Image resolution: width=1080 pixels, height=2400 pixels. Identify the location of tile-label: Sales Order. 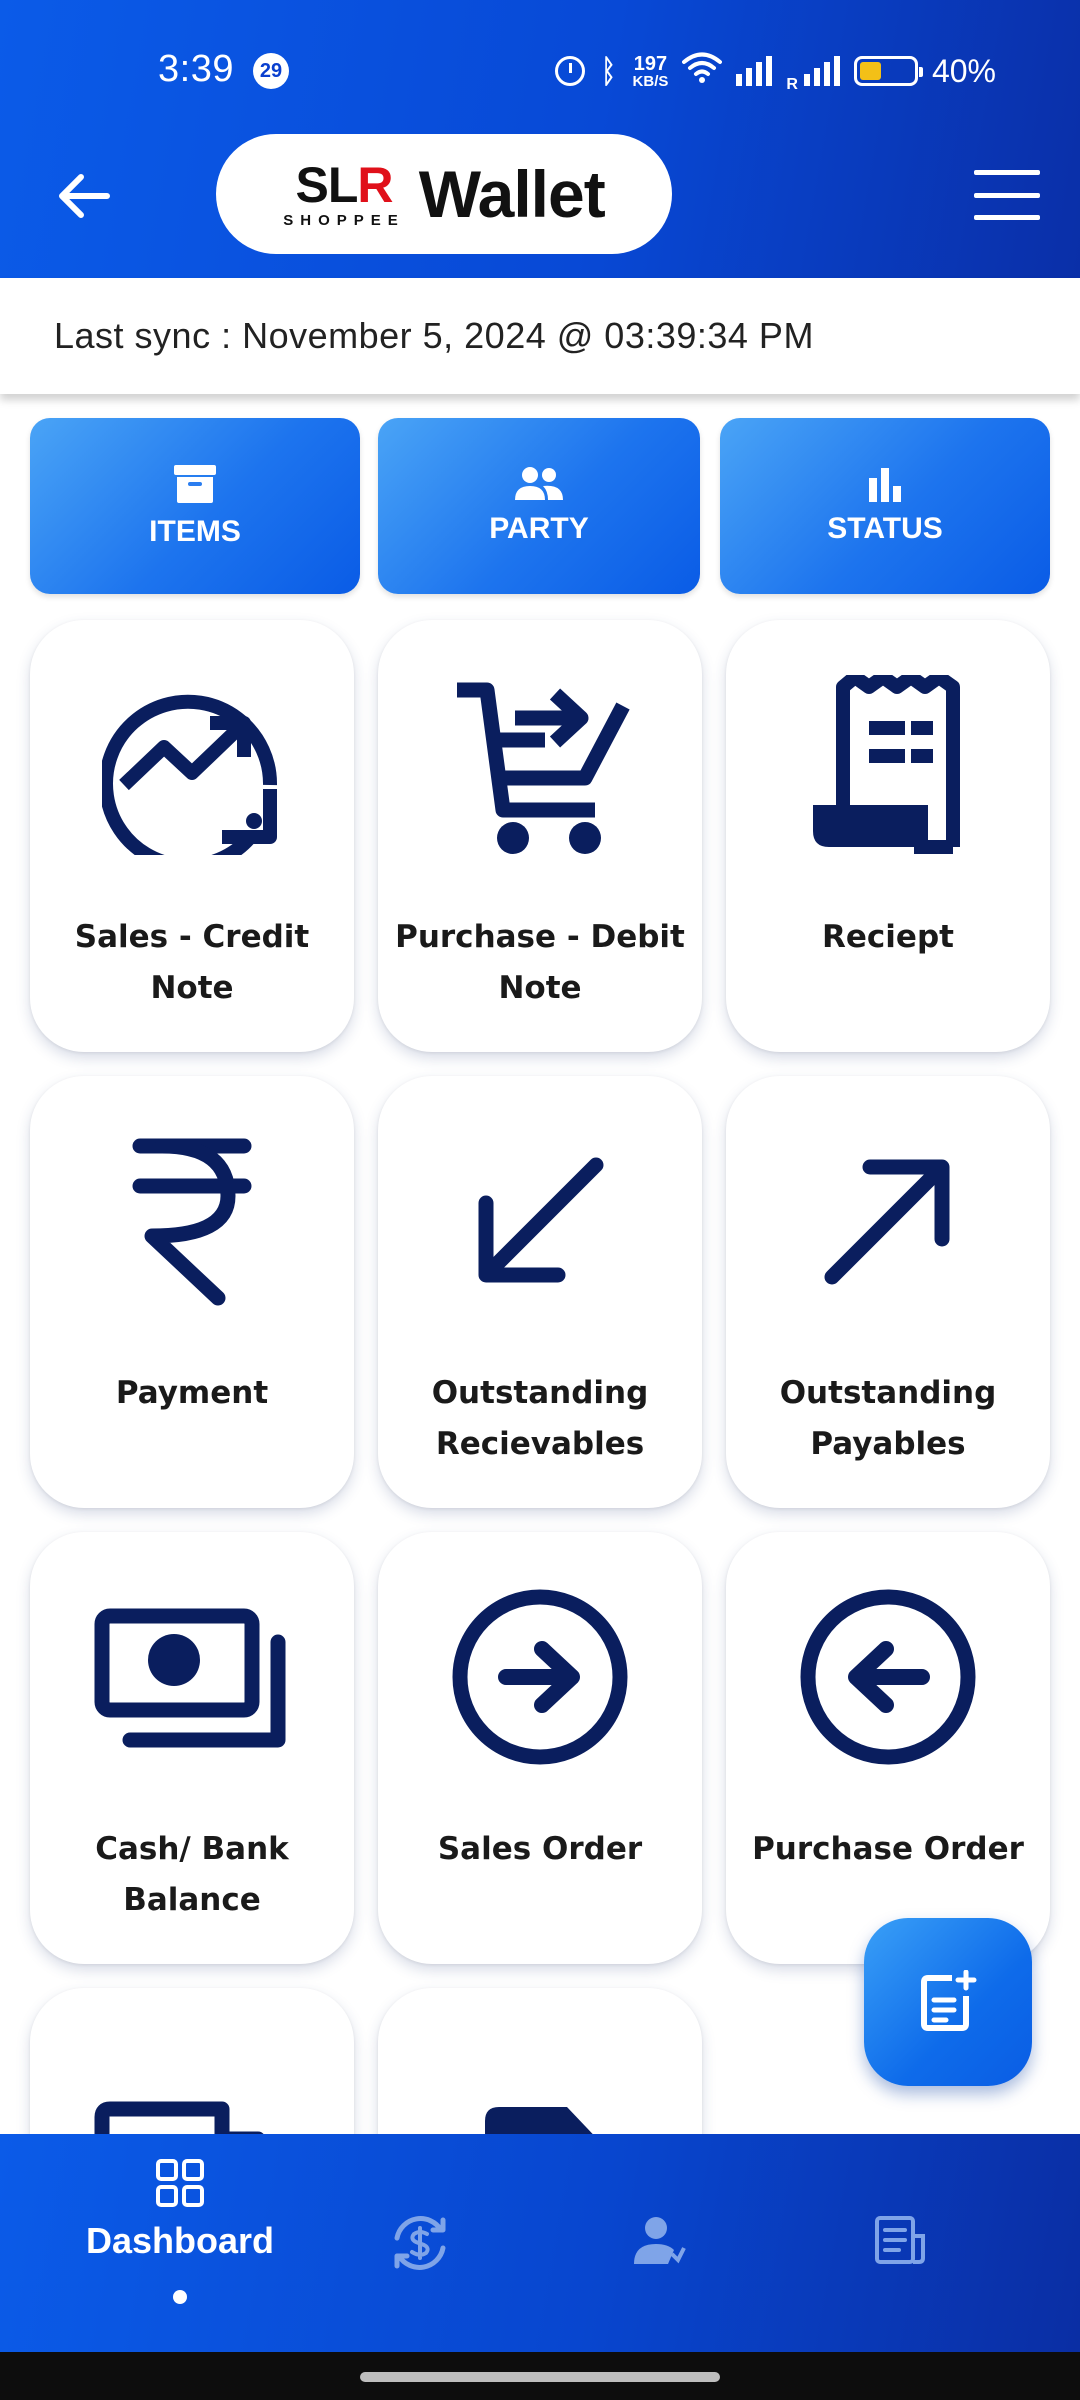
(540, 1849).